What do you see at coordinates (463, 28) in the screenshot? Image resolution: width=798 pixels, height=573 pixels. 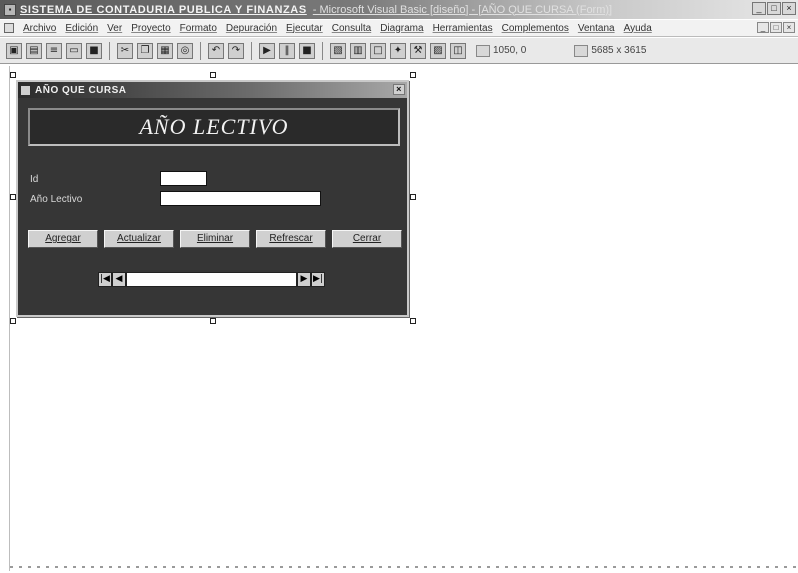 I see `menu-herramientas: Herramientas` at bounding box center [463, 28].